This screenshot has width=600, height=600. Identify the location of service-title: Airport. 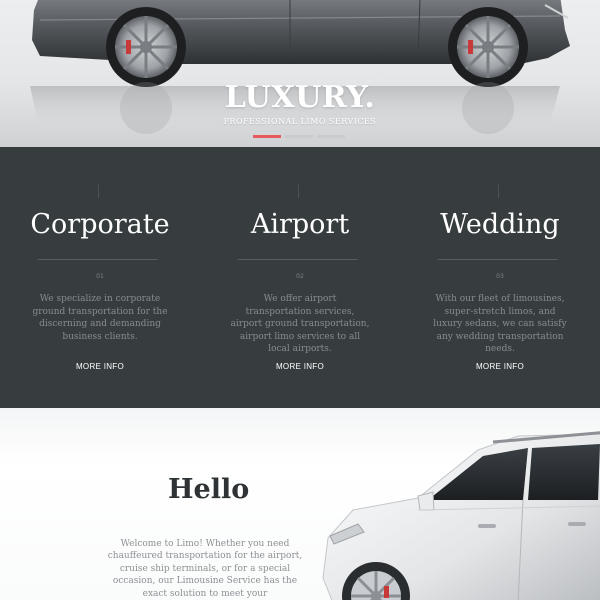
(300, 224).